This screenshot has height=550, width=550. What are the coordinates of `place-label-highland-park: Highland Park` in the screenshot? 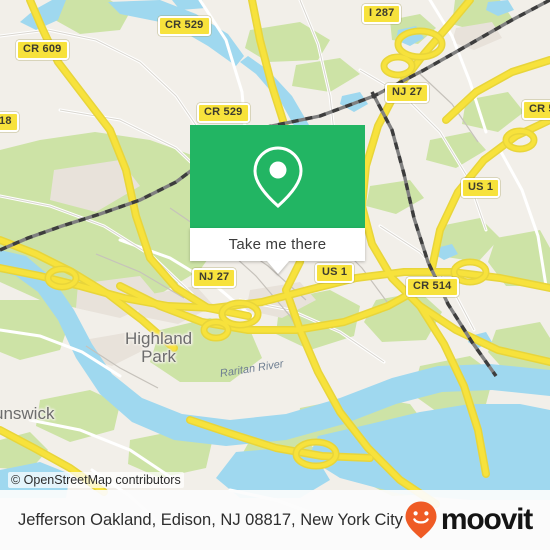 It's located at (159, 347).